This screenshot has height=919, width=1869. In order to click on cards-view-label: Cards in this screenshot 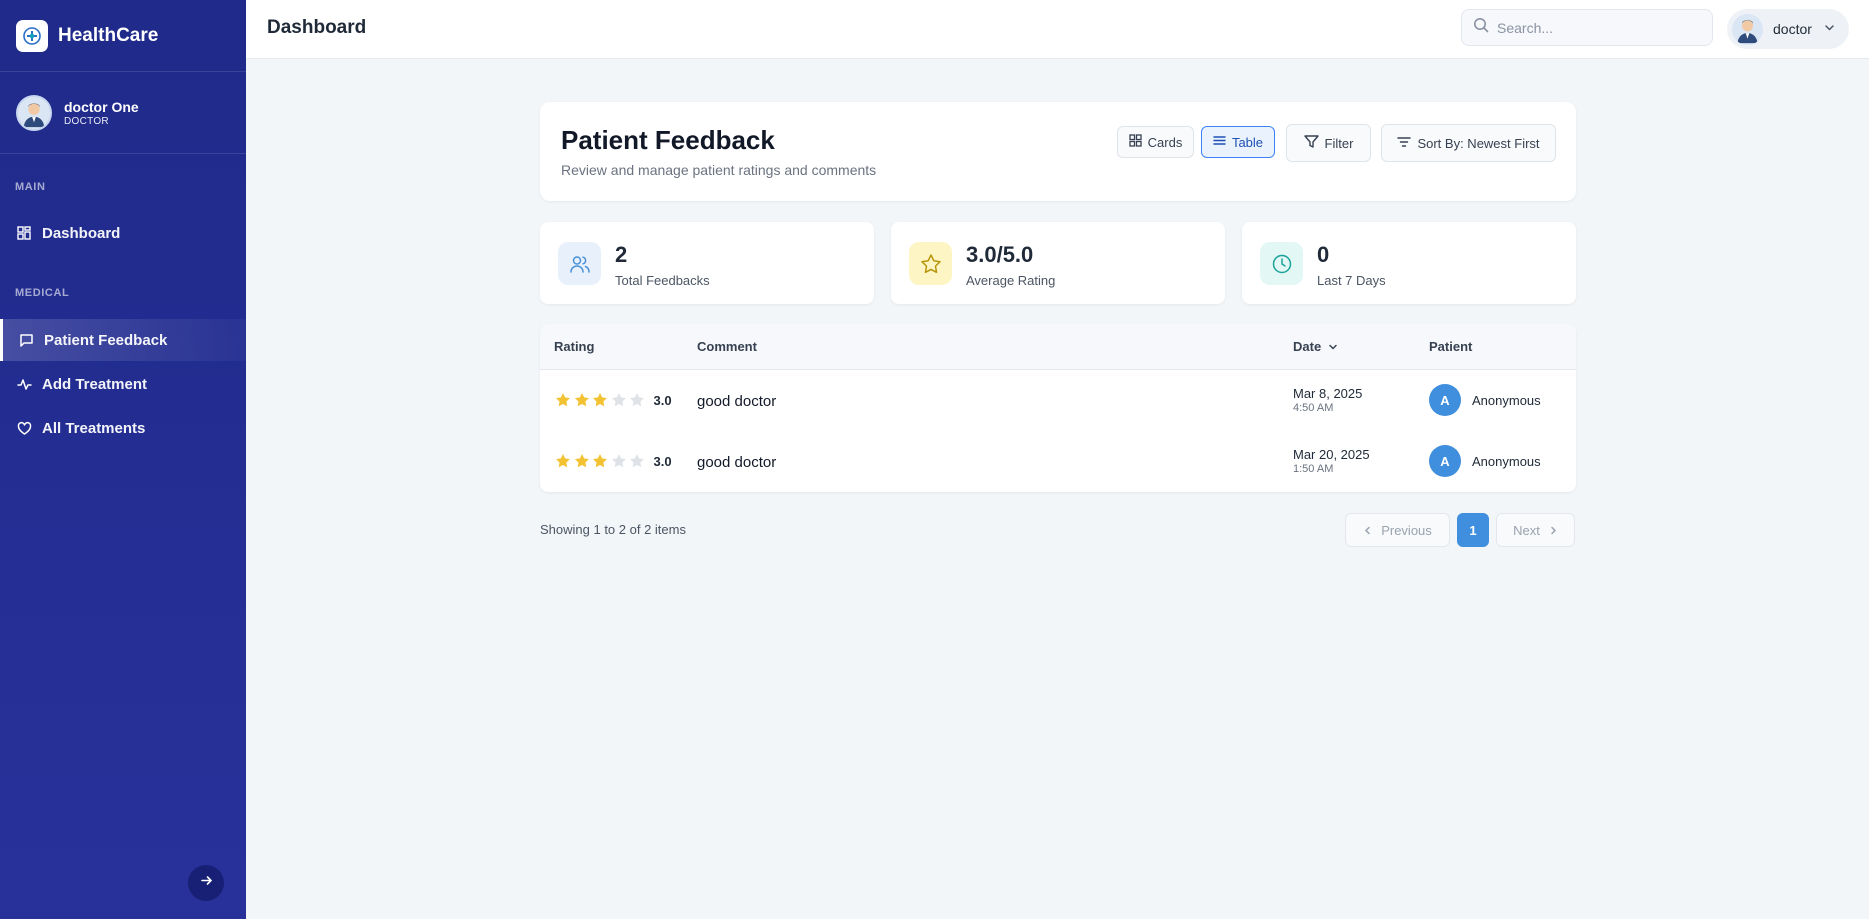, I will do `click(1165, 142)`.